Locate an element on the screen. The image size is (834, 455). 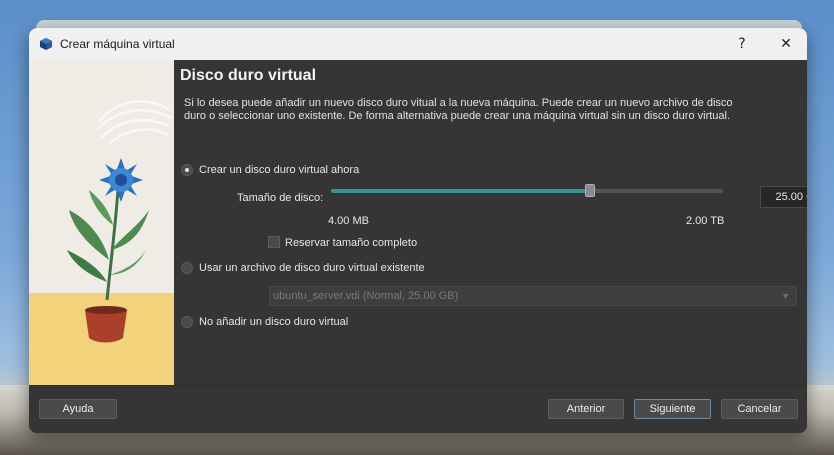
slider-max-label: 2.00 TB is located at coordinates (705, 221).